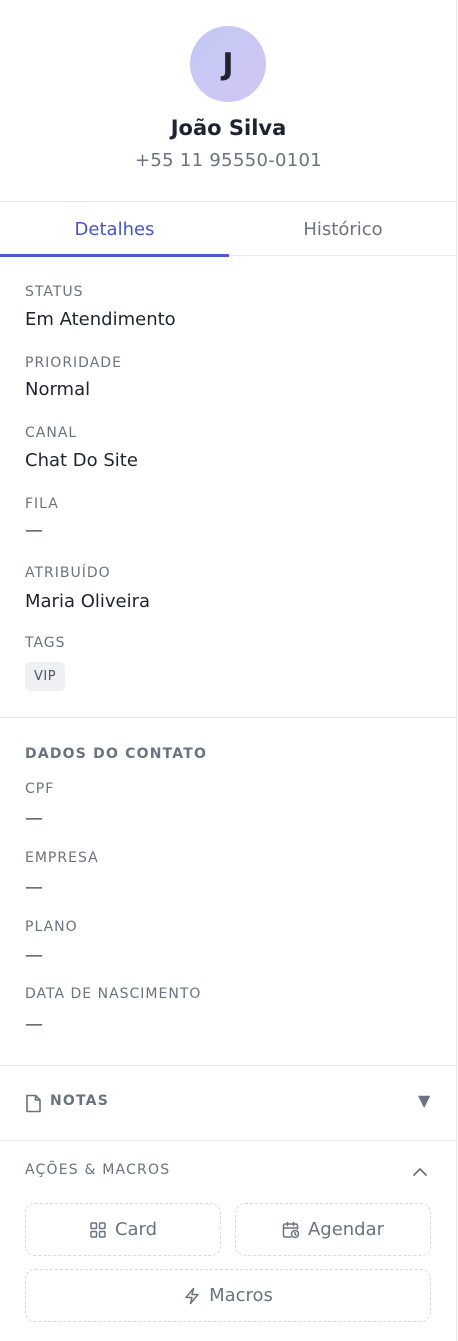 The image size is (458, 1341). Describe the element at coordinates (34, 530) in the screenshot. I see `queue-value: —` at that location.